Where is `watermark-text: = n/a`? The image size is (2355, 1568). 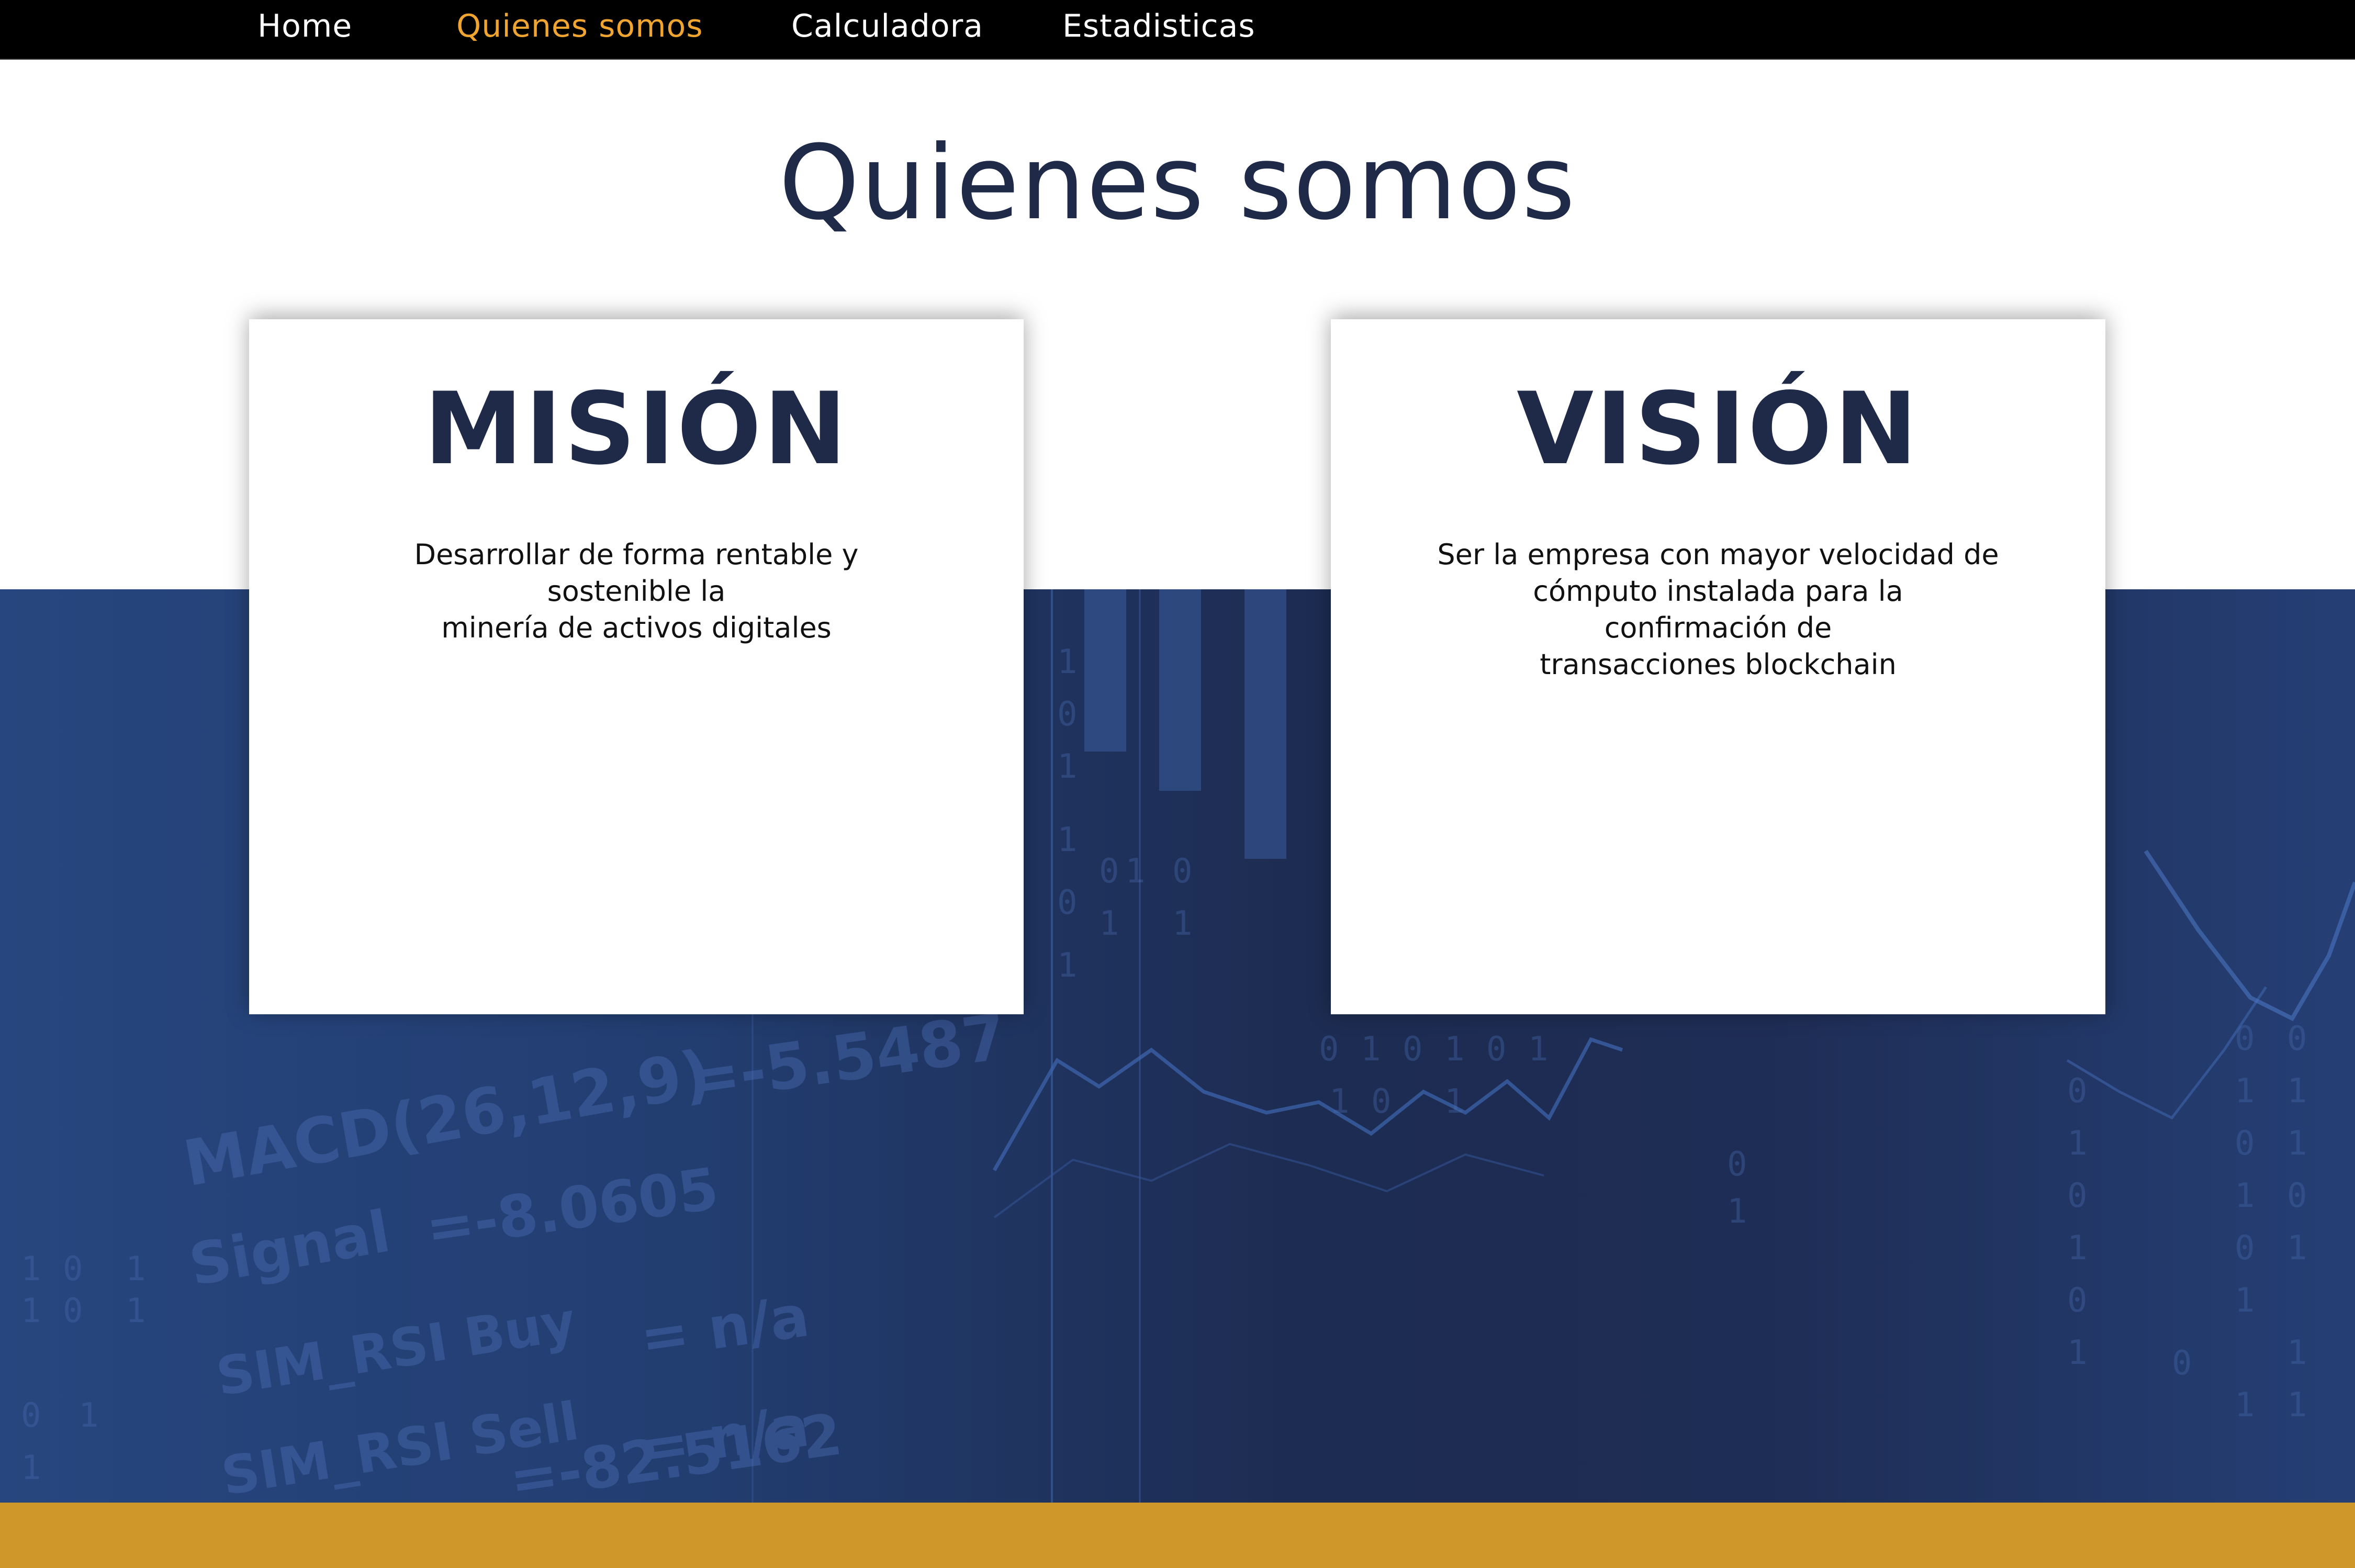
watermark-text: = n/a is located at coordinates (724, 1327).